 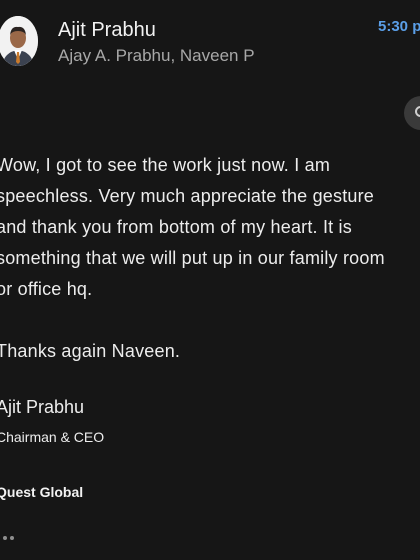 What do you see at coordinates (46, 289) in the screenshot?
I see `message-line: or office hq.` at bounding box center [46, 289].